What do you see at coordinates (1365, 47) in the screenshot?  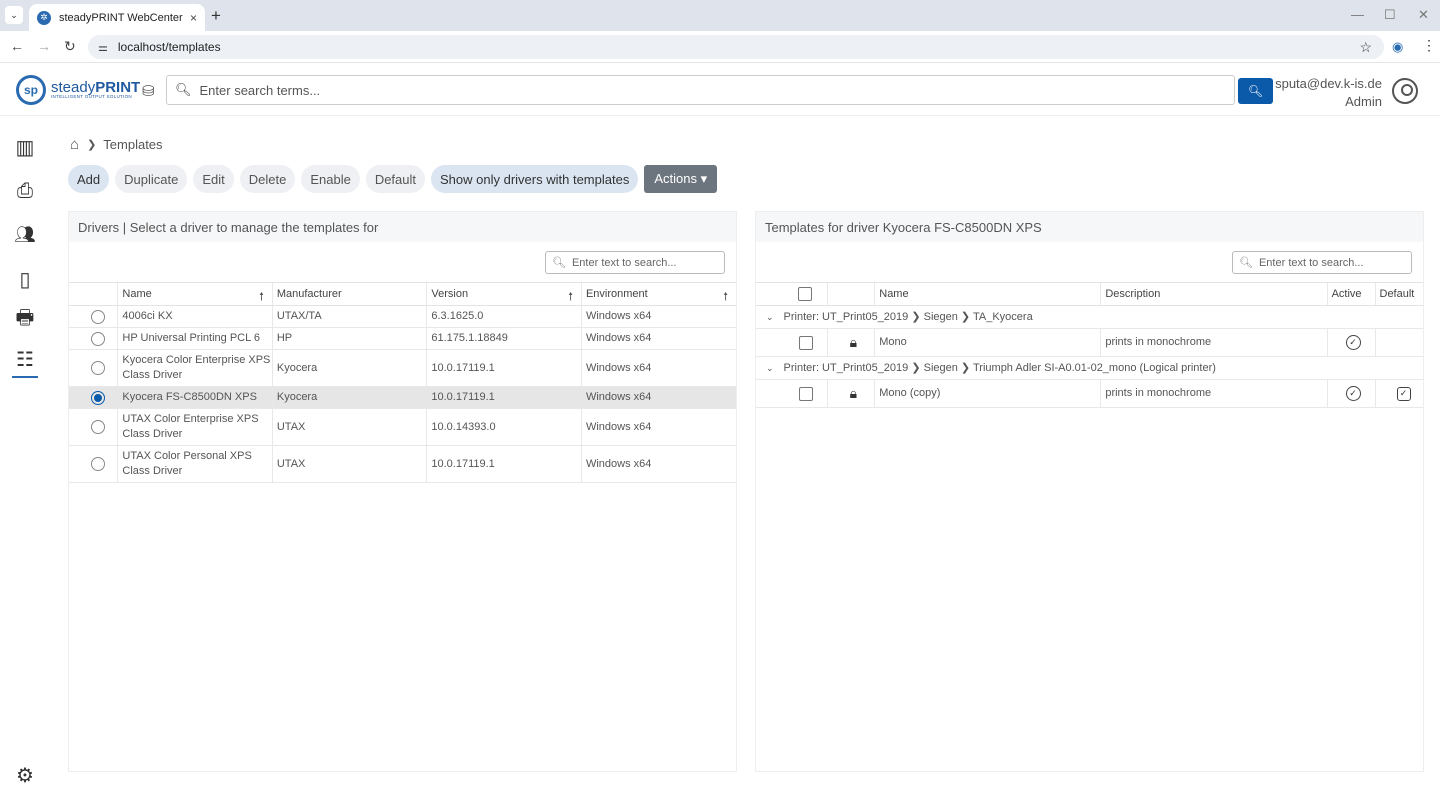 I see `bookmark-star-icon: ☆` at bounding box center [1365, 47].